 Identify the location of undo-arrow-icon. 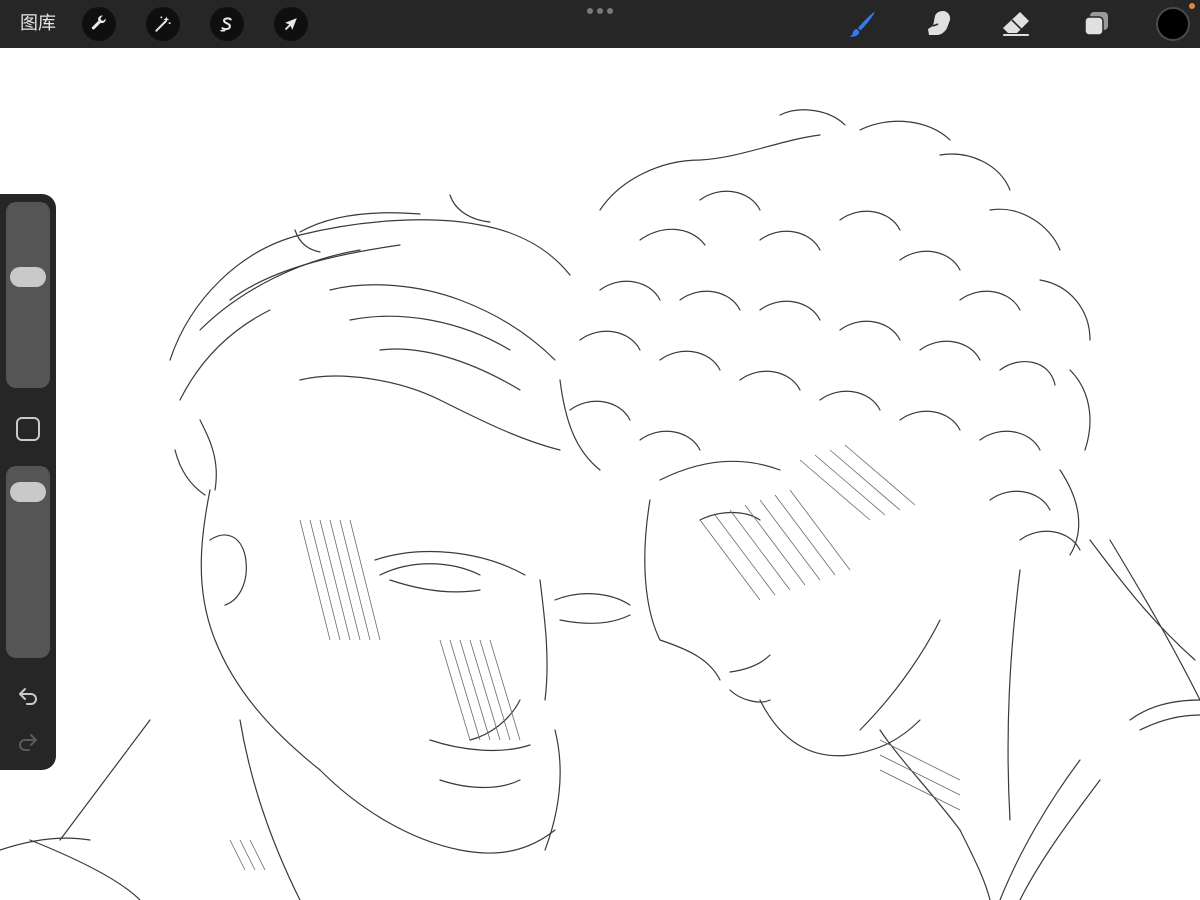
(28, 696).